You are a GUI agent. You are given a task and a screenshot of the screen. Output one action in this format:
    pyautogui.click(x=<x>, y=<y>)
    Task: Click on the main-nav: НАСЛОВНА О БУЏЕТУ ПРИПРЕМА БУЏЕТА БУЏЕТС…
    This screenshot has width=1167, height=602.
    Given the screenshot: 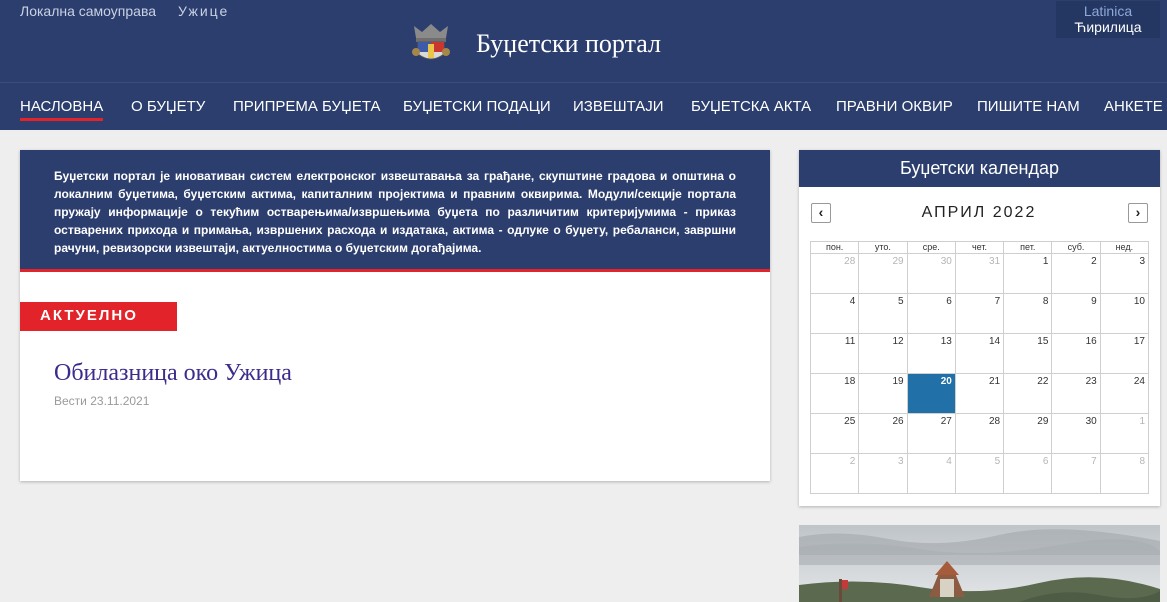 What is the action you would take?
    pyautogui.click(x=583, y=106)
    